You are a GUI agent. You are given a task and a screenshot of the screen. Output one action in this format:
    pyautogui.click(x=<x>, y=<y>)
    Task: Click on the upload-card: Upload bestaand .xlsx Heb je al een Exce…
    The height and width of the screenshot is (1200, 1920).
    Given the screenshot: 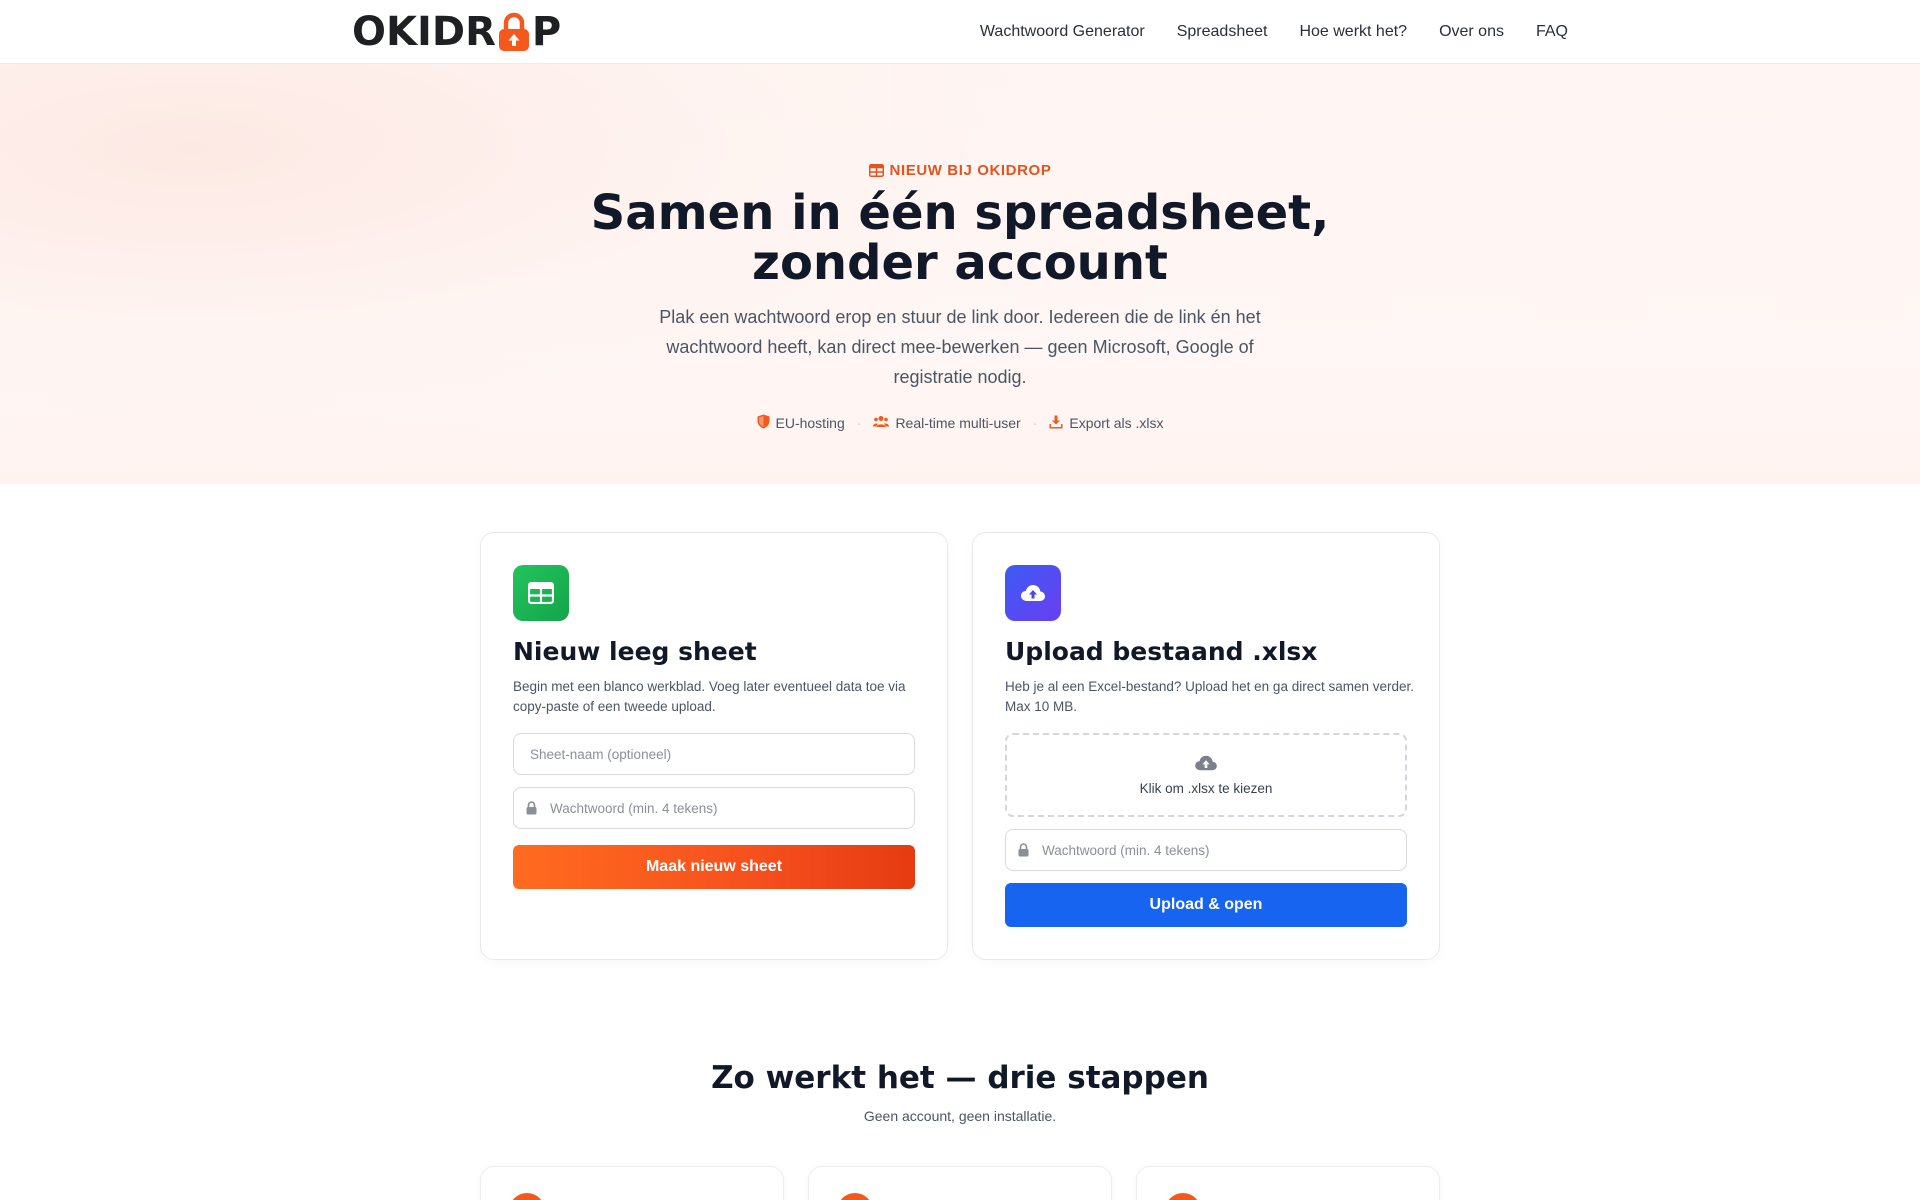 What is the action you would take?
    pyautogui.click(x=1206, y=746)
    